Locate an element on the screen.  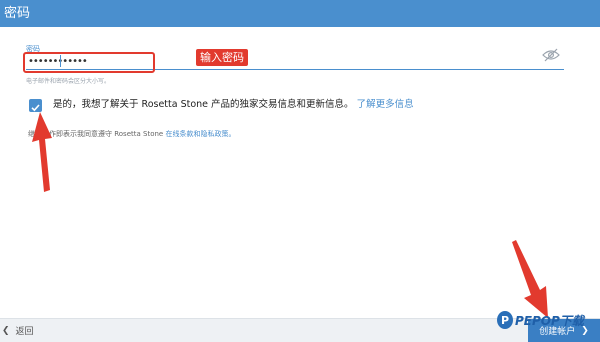
back-button: ❮ 返回 is located at coordinates (18, 331).